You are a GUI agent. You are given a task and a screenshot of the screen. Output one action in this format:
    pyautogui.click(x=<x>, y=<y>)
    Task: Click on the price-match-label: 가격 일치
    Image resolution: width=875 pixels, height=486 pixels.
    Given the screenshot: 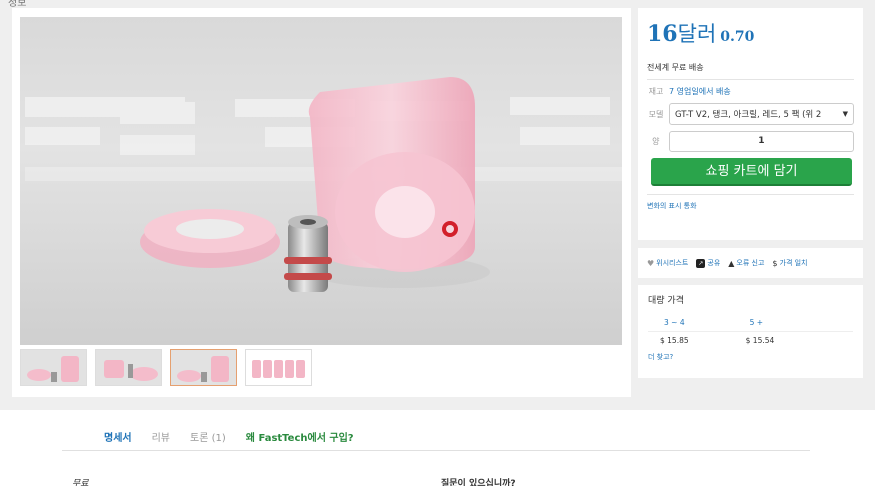 What is the action you would take?
    pyautogui.click(x=793, y=263)
    